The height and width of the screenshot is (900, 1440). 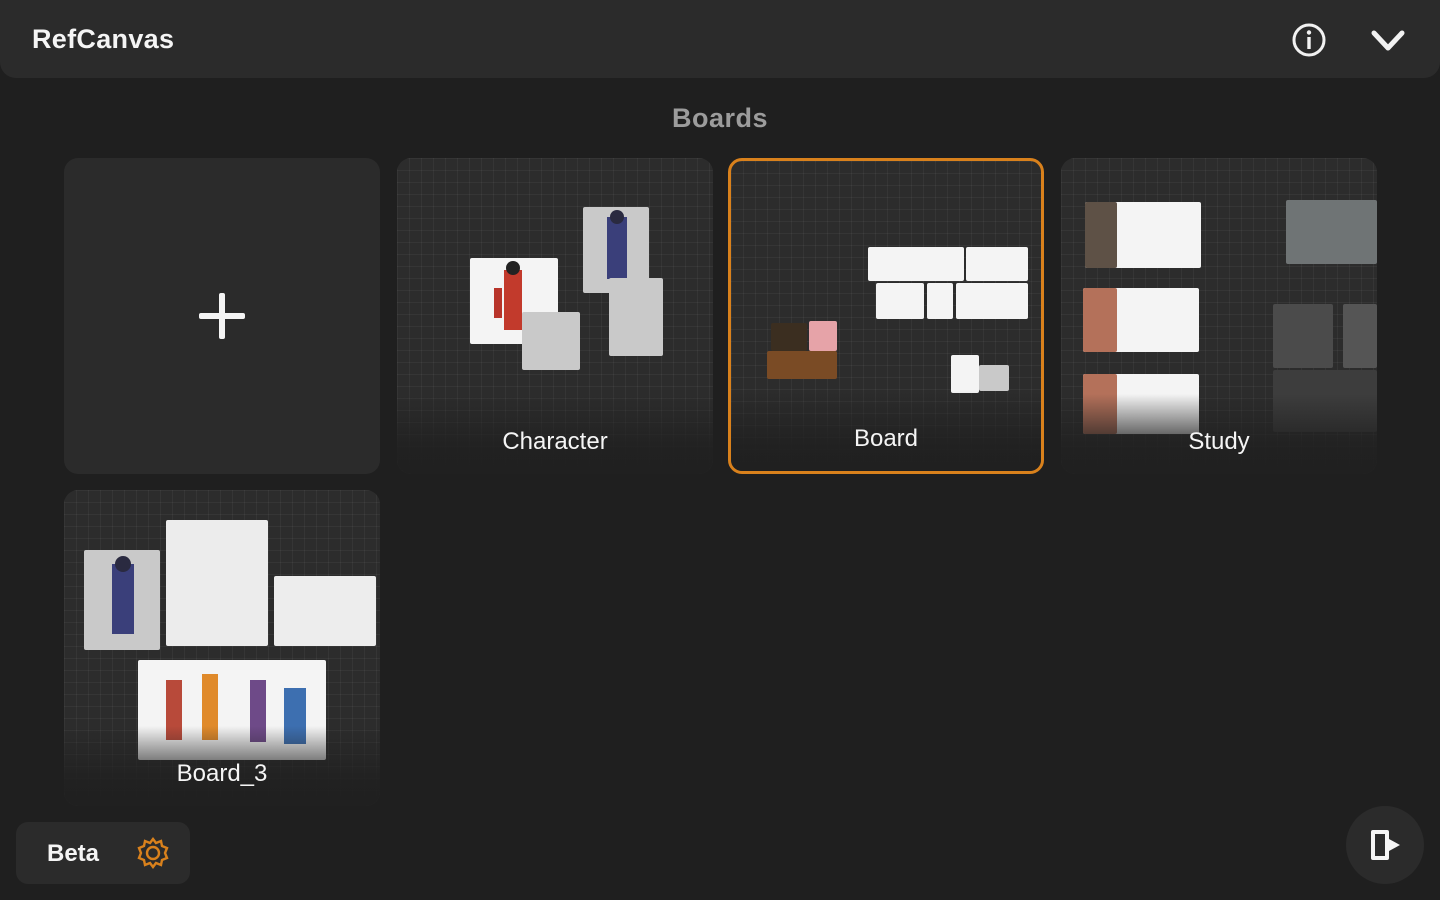 I want to click on info-icon, so click(x=1309, y=40).